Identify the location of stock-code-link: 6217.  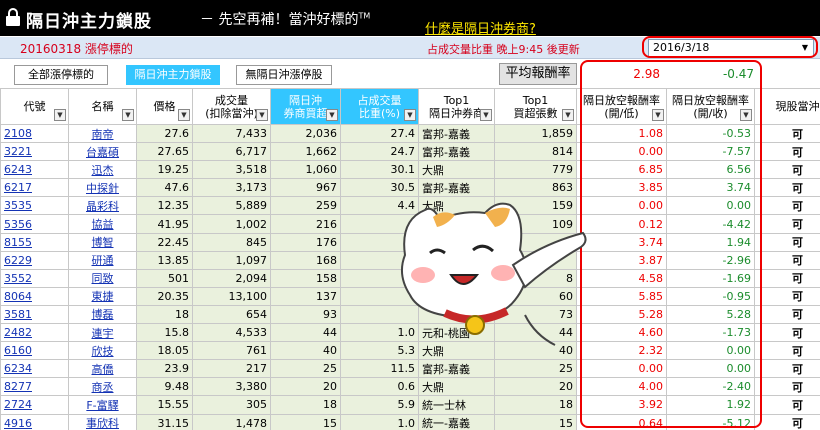
(18, 187).